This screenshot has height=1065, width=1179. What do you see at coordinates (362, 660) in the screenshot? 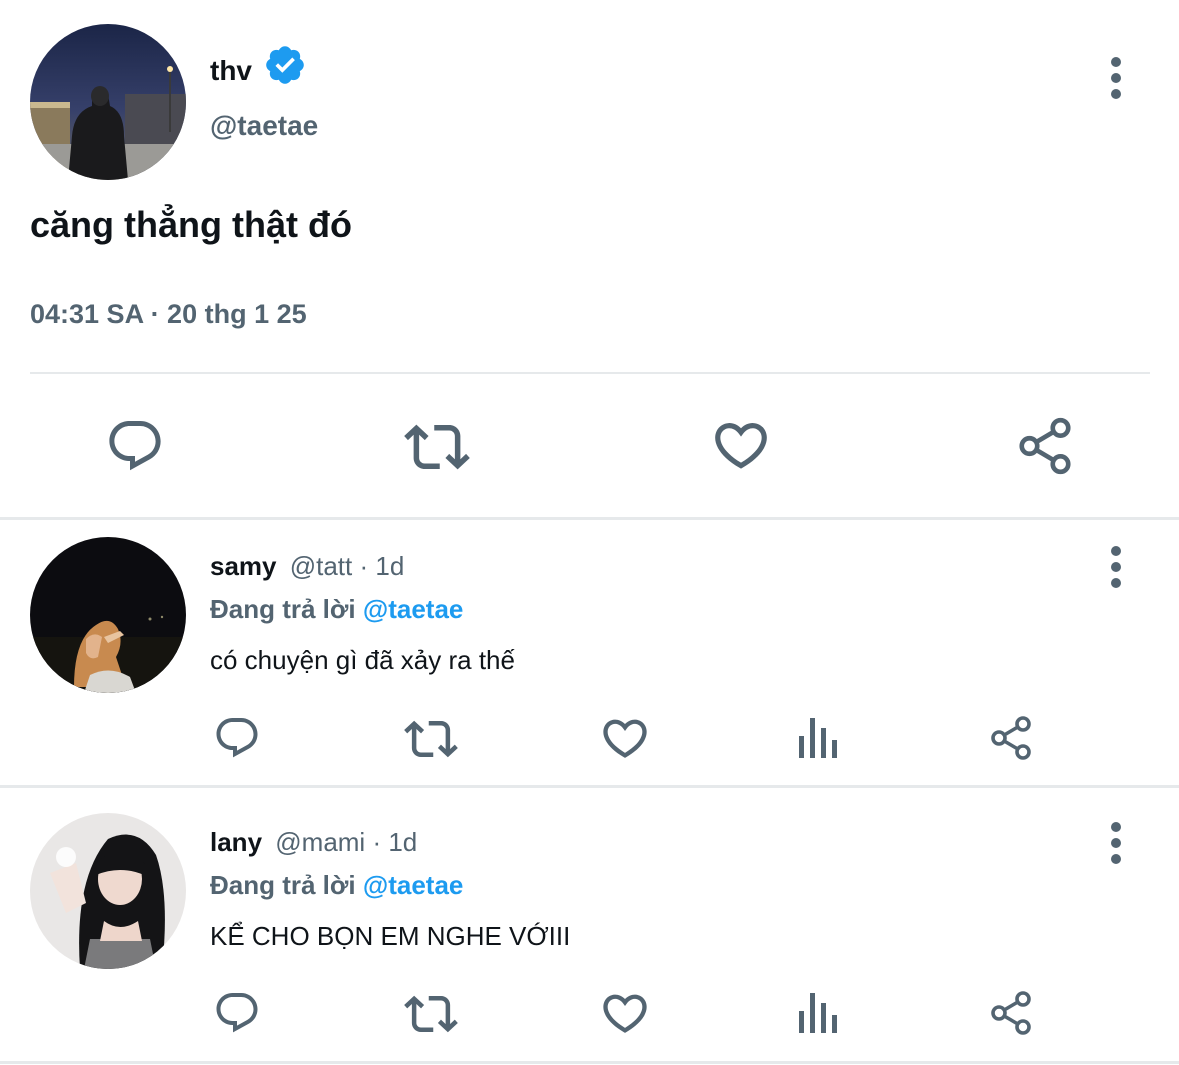
I see `reply-text: có chuyện gì đã xảy ra thế` at bounding box center [362, 660].